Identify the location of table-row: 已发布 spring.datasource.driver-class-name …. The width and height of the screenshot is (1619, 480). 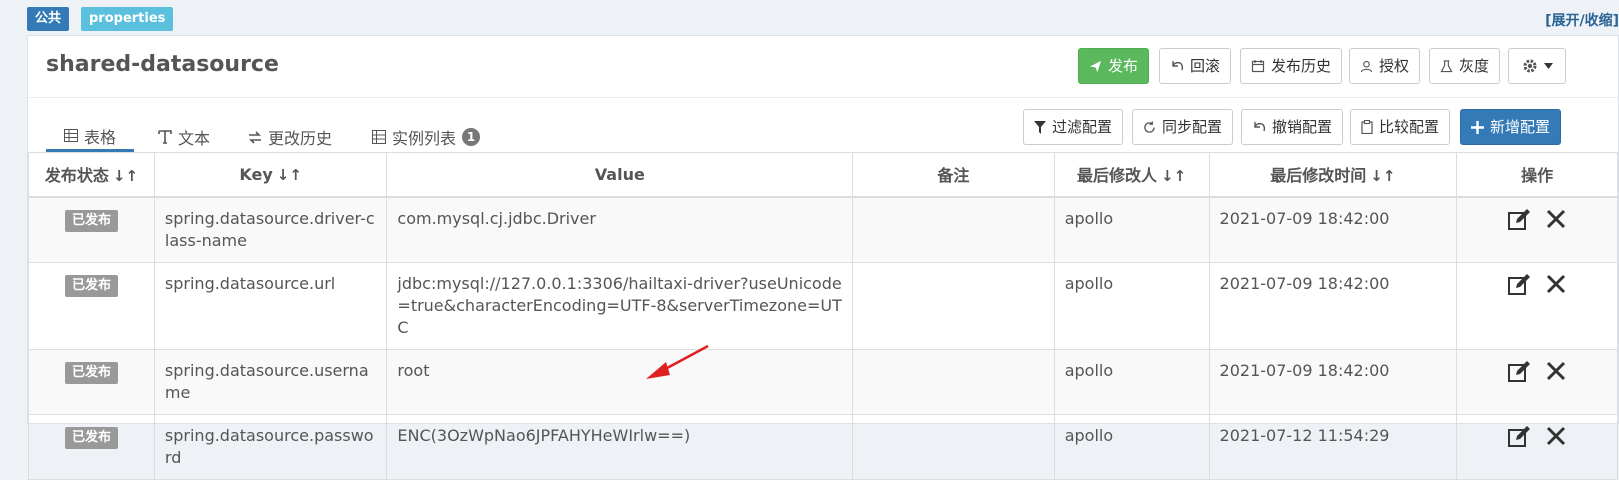
(823, 229).